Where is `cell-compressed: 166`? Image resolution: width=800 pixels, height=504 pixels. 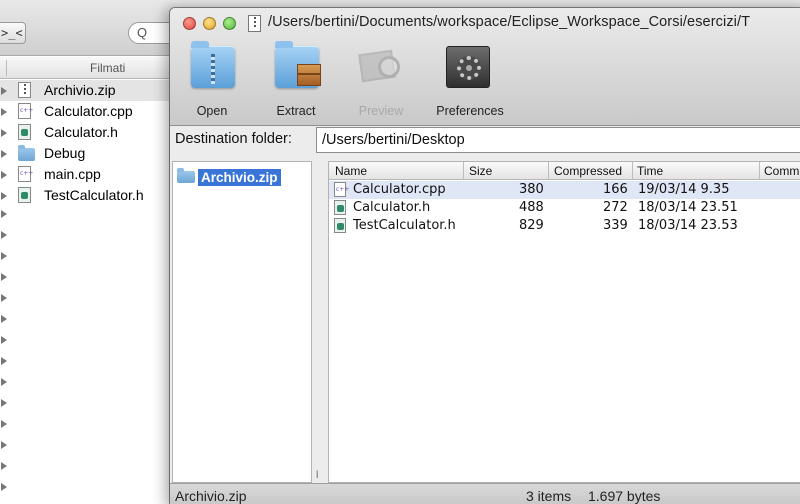
cell-compressed: 166 is located at coordinates (615, 189).